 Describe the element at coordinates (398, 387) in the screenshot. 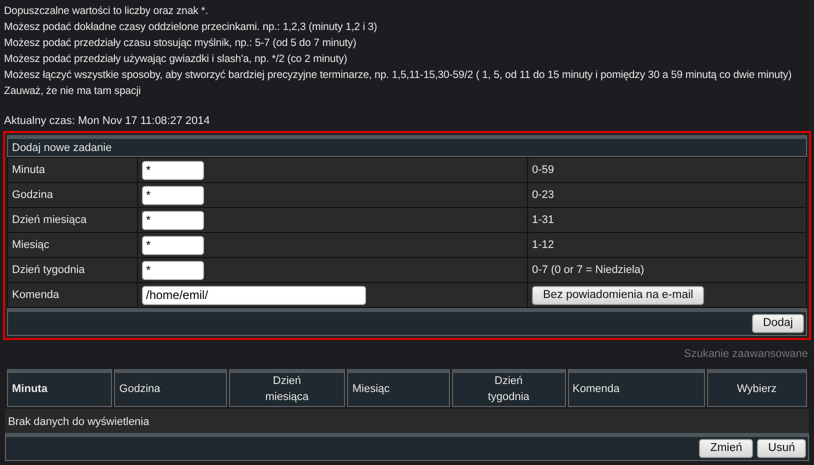

I see `column-header: Miesiąc` at that location.